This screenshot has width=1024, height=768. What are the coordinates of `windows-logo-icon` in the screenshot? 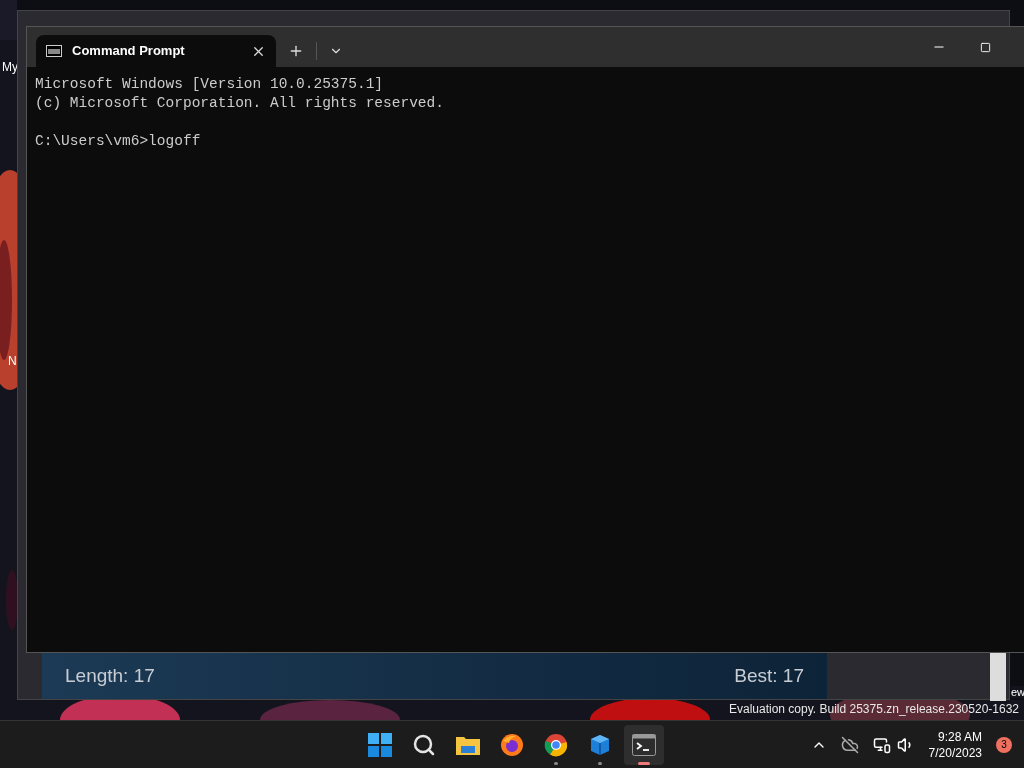 It's located at (380, 744).